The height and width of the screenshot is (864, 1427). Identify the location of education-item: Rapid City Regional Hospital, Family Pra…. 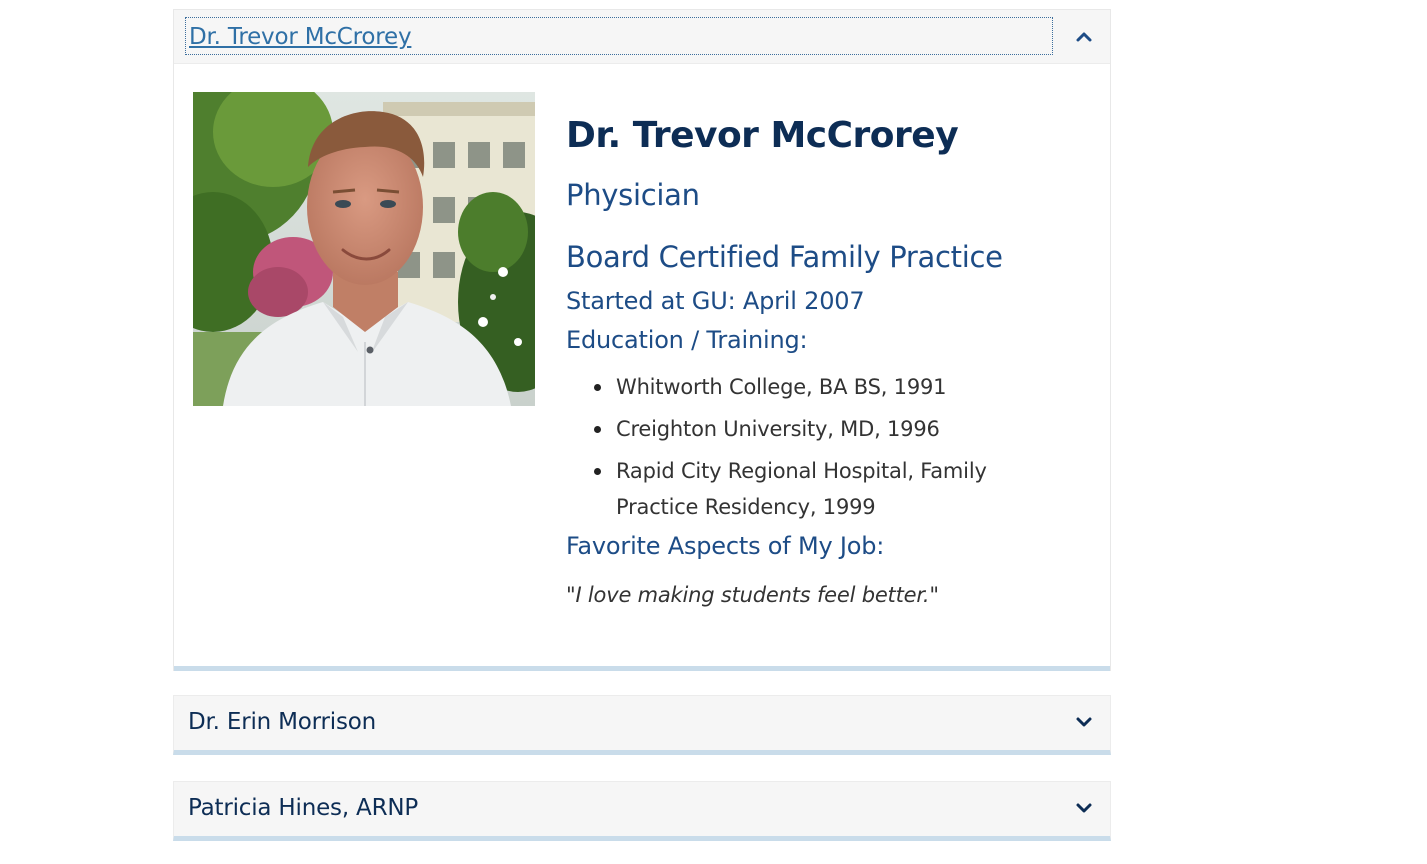
(815, 489).